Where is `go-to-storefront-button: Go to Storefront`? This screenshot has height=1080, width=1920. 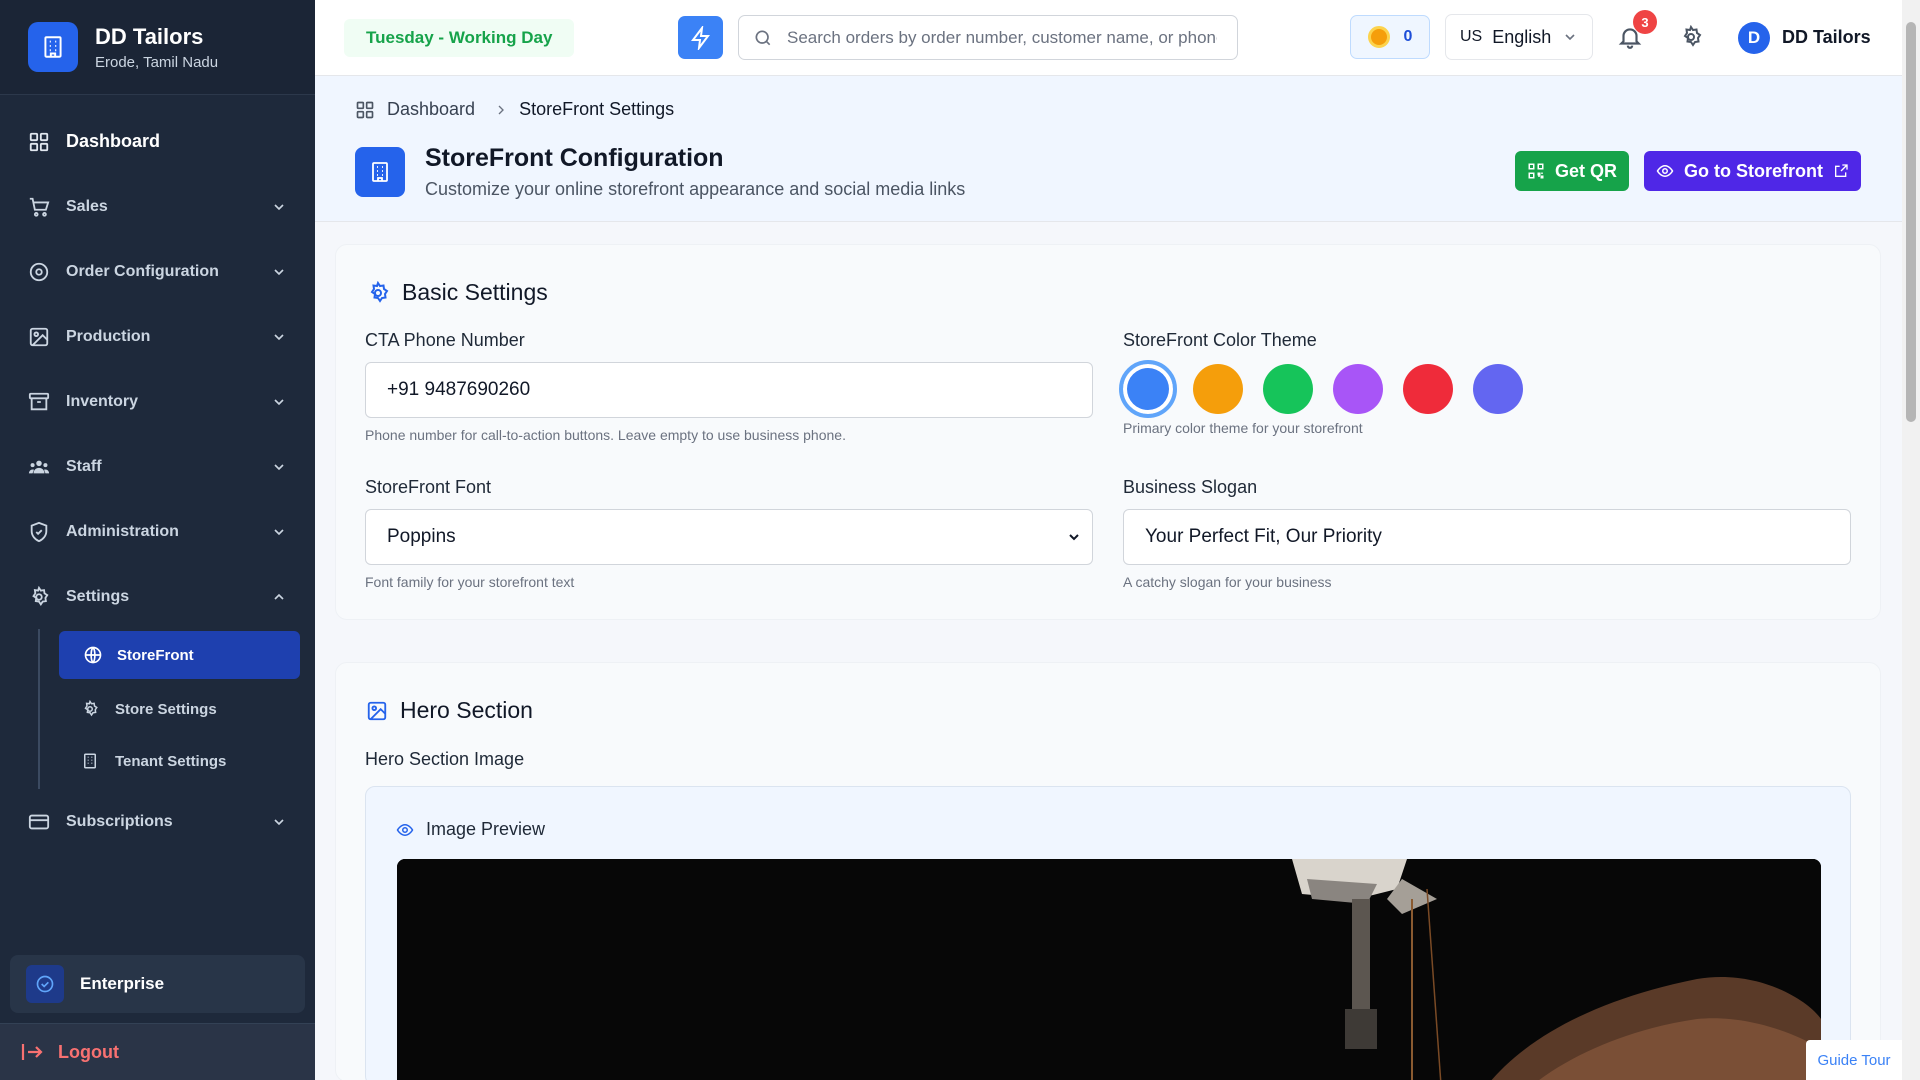
go-to-storefront-button: Go to Storefront is located at coordinates (1752, 171).